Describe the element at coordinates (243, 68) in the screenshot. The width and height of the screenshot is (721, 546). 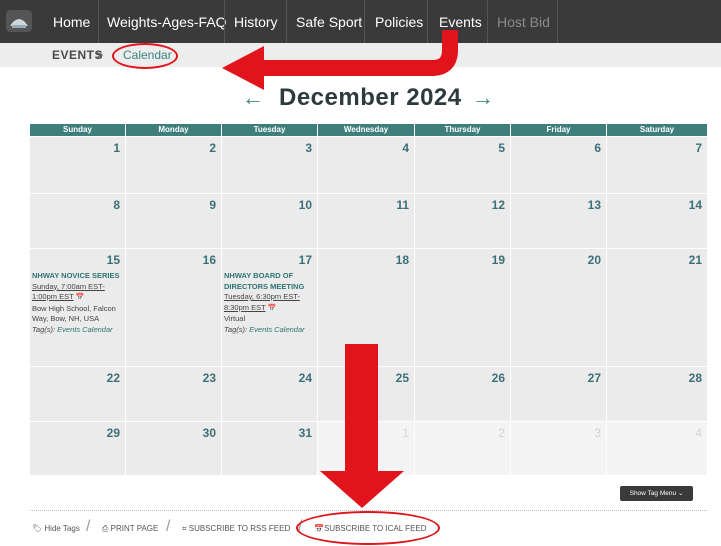
I see `annotation-arrow-curve-head` at that location.